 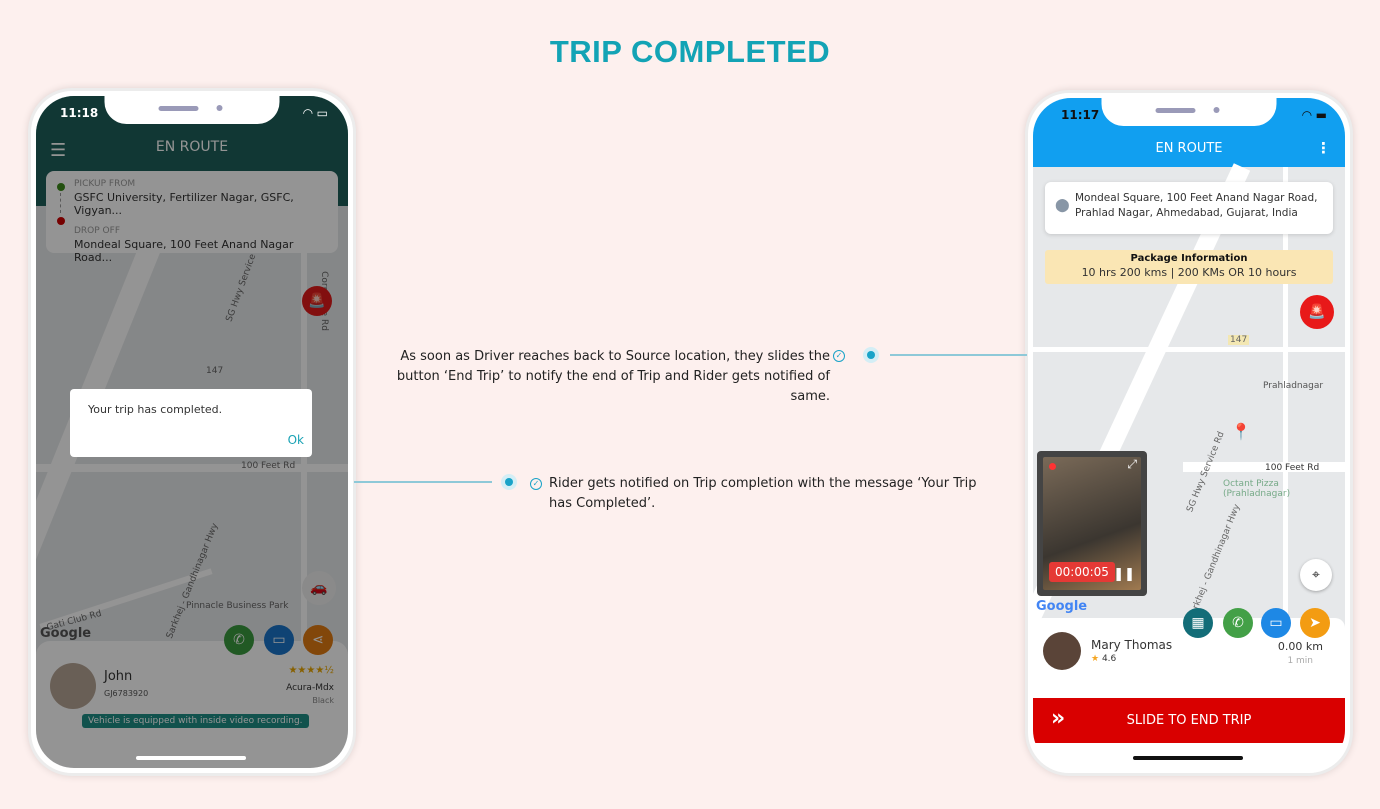 What do you see at coordinates (1189, 720) in the screenshot?
I see `slide-to-end-trip: » SLIDE TO END TRIP` at bounding box center [1189, 720].